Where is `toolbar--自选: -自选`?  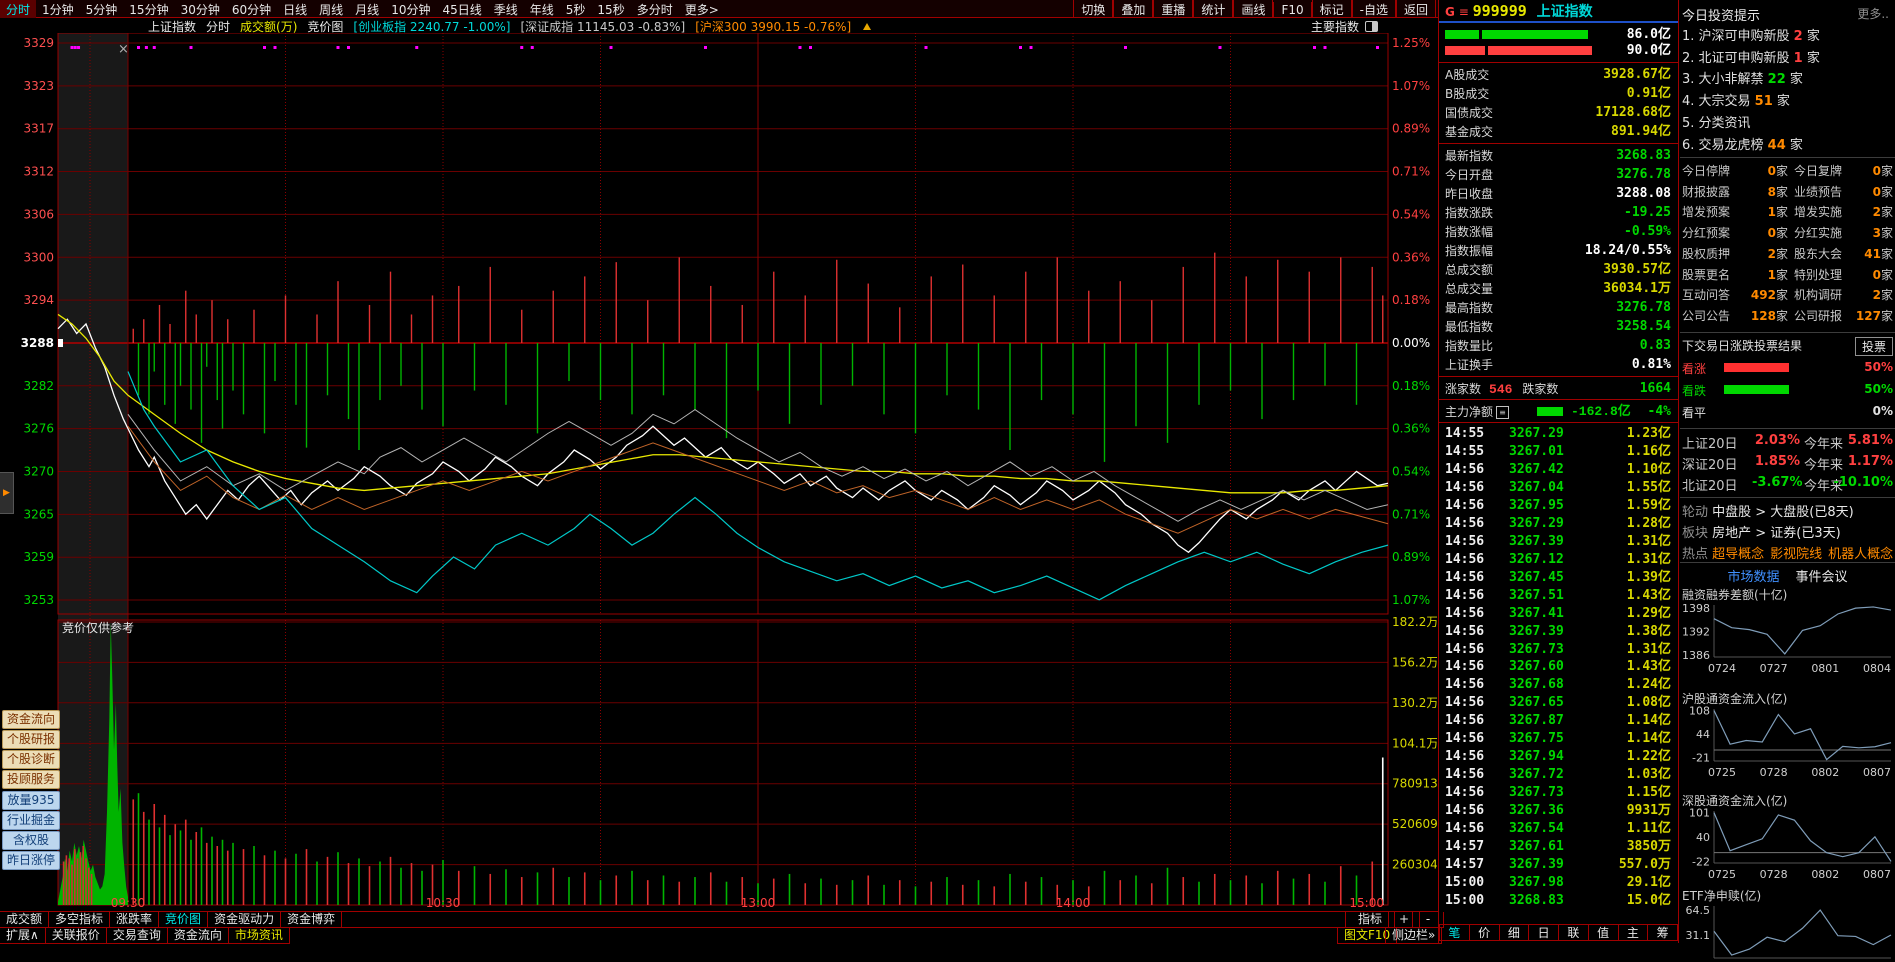 toolbar--自选: -自选 is located at coordinates (1373, 9).